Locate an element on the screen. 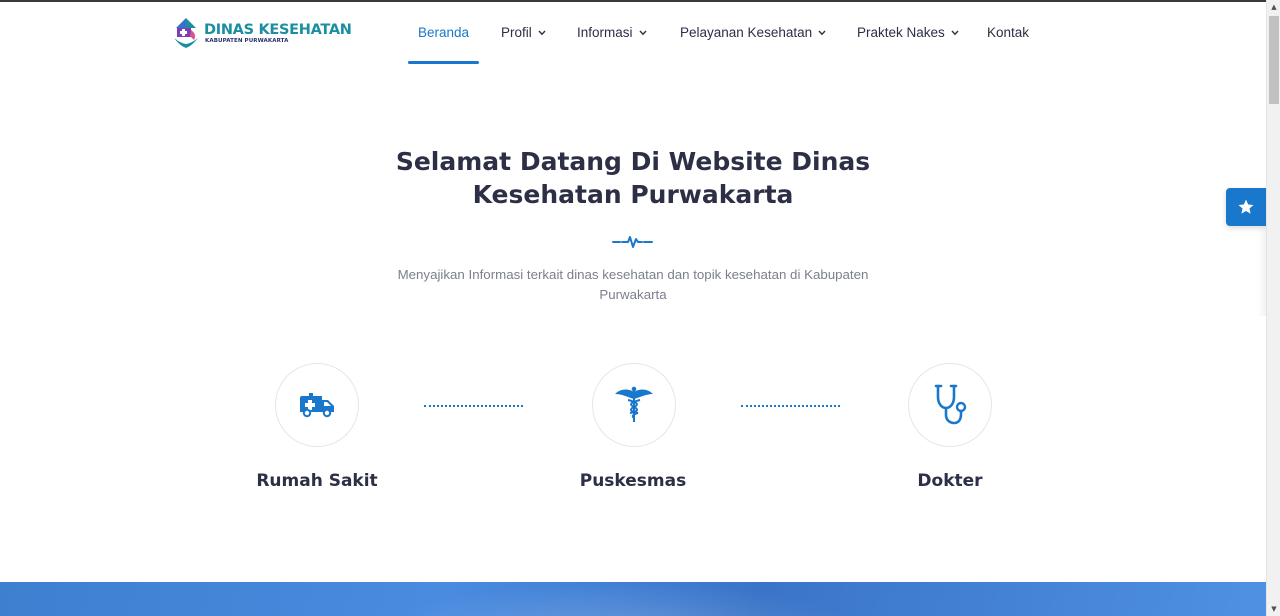 The image size is (1280, 616). scroll-down-arrow-icon: ▼ is located at coordinates (1273, 609).